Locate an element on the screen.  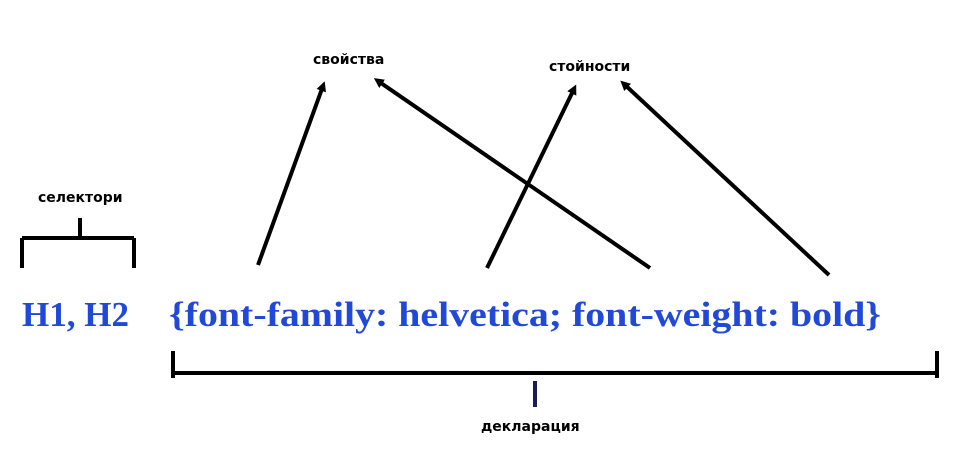
arrow-helvetica-to-values is located at coordinates (531, 176).